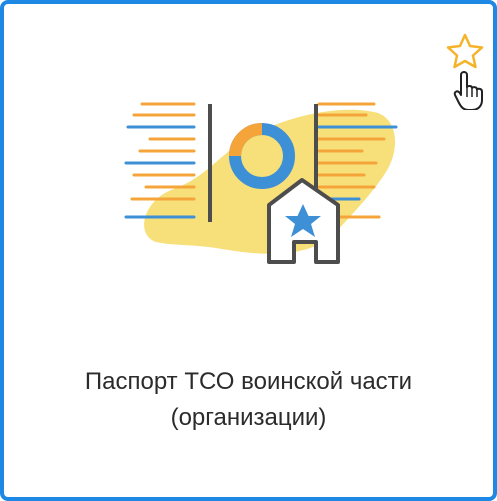 This screenshot has height=501, width=497. Describe the element at coordinates (248, 381) in the screenshot. I see `card-title-line-1: Паспорт ТСО воинской части` at that location.